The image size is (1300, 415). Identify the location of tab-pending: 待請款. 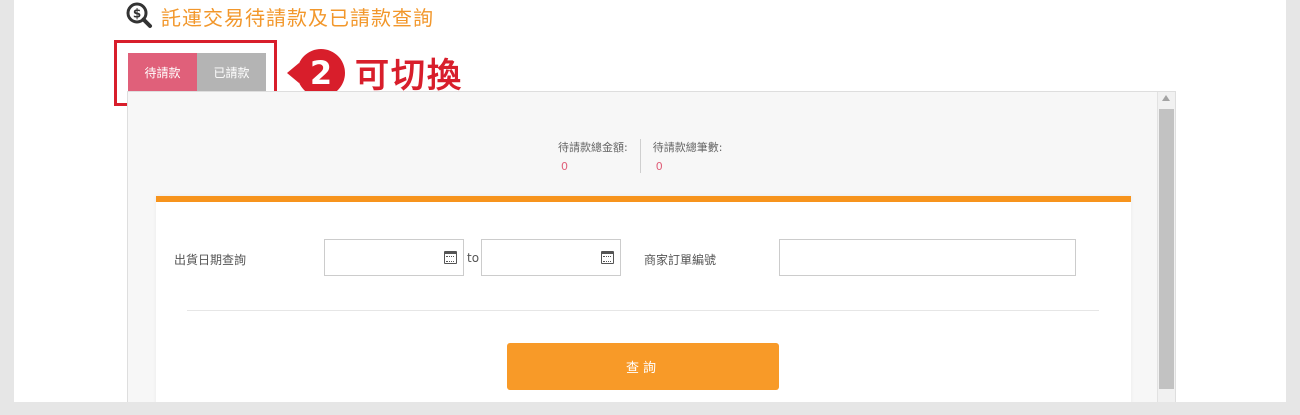
(162, 72).